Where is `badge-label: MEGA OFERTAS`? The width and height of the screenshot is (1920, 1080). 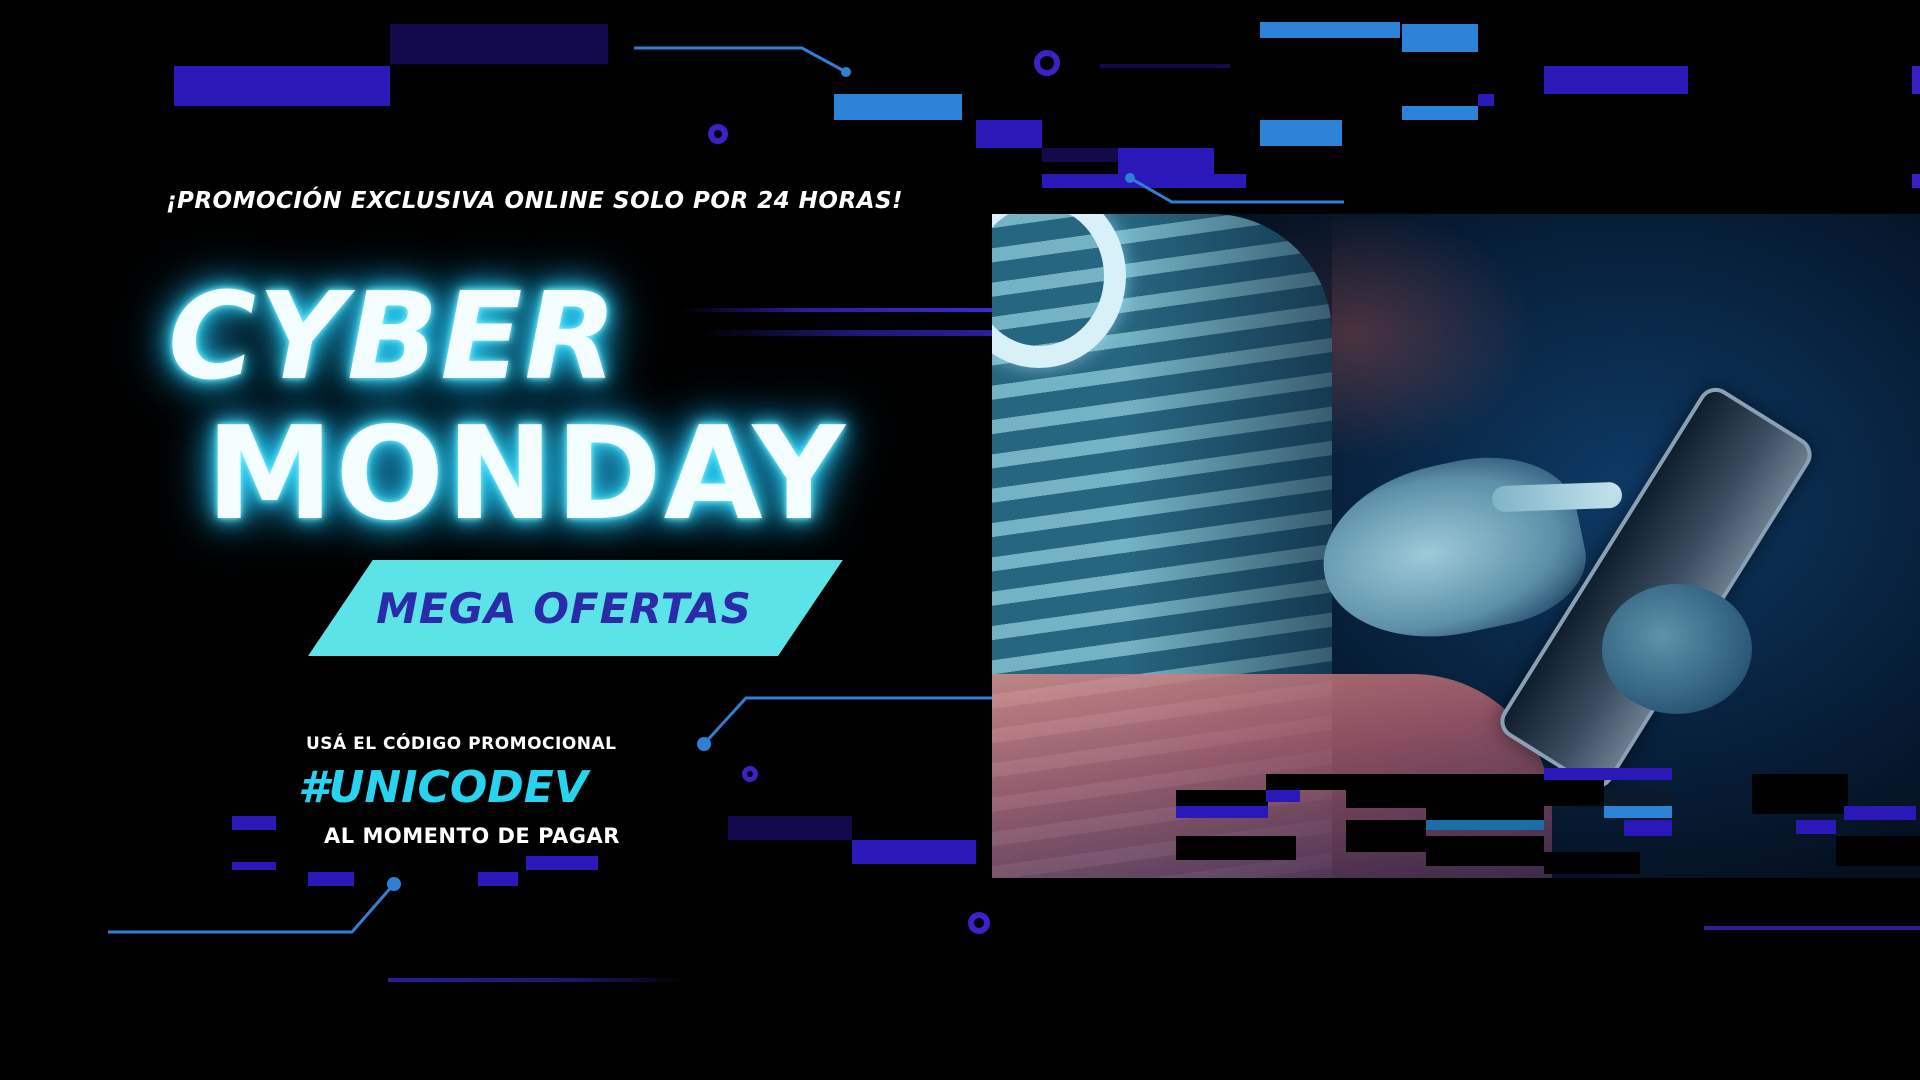
badge-label: MEGA OFERTAS is located at coordinates (564, 608).